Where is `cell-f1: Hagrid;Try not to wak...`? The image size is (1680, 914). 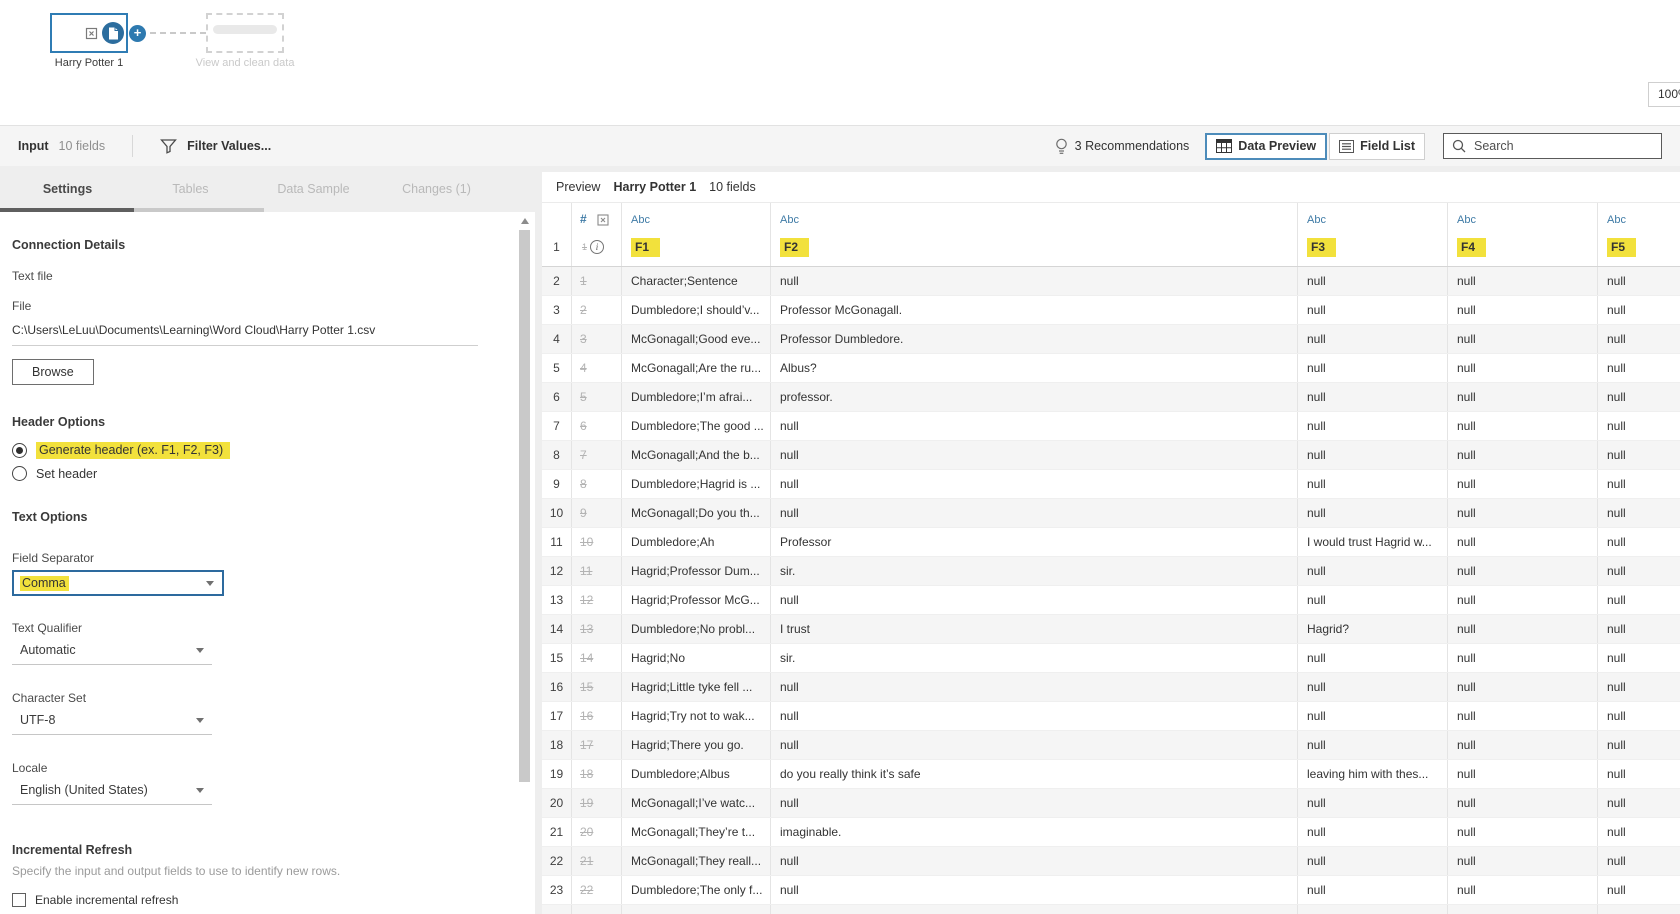
cell-f1: Hagrid;Try not to wak... is located at coordinates (696, 716).